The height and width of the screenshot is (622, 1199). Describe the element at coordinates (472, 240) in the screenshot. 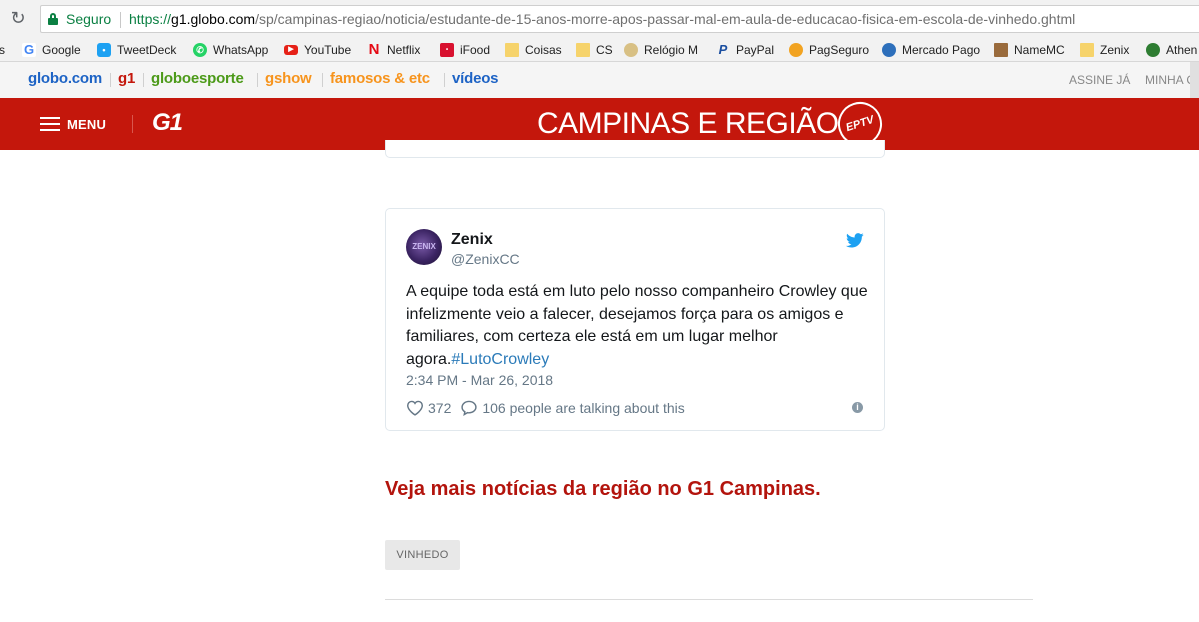

I see `tweet-author-name: Zenix` at that location.